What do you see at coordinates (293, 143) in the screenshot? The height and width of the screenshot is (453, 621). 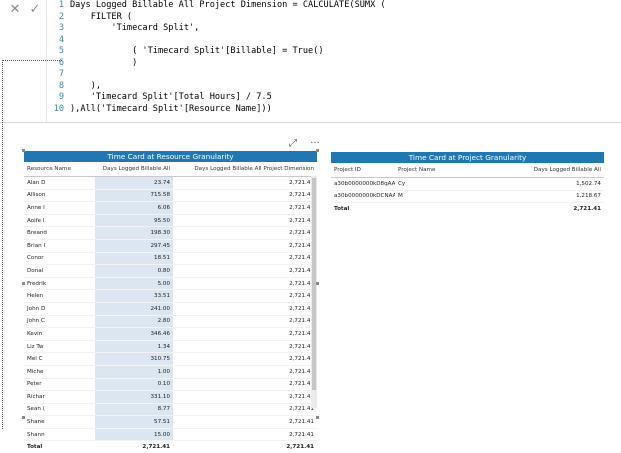 I see `focus-mode-icon: ⤢` at bounding box center [293, 143].